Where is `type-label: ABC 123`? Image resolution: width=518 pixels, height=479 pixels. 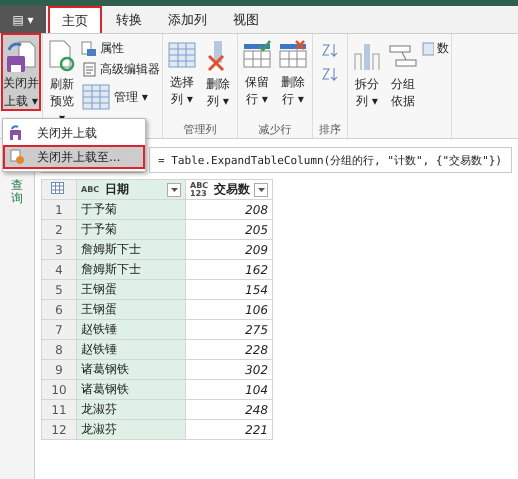 type-label: ABC 123 is located at coordinates (200, 190).